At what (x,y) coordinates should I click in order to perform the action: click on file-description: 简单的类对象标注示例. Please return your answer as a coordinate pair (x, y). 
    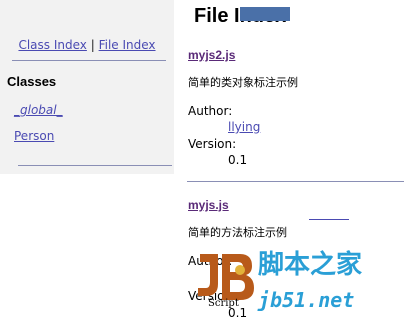
    Looking at the image, I should click on (243, 82).